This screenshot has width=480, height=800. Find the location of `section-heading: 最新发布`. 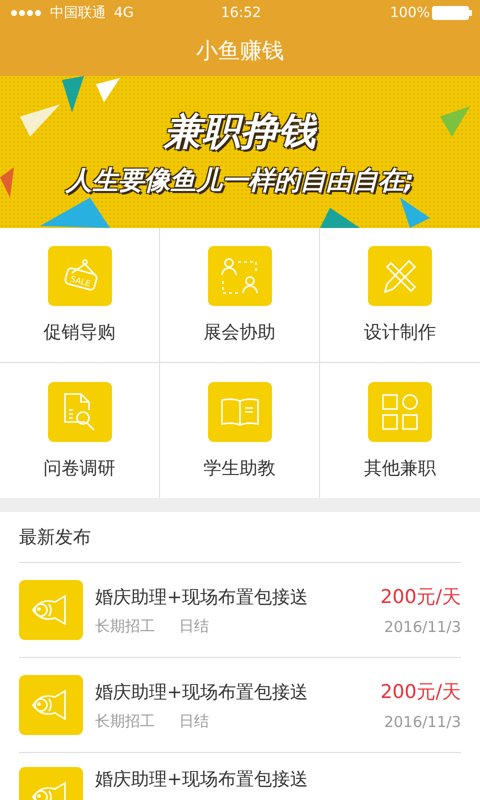

section-heading: 最新发布 is located at coordinates (55, 537).